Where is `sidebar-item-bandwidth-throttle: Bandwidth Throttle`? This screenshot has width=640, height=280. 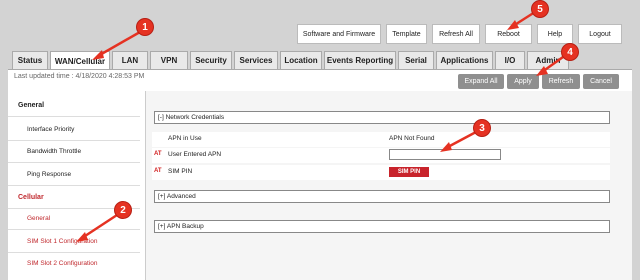 sidebar-item-bandwidth-throttle: Bandwidth Throttle is located at coordinates (54, 151).